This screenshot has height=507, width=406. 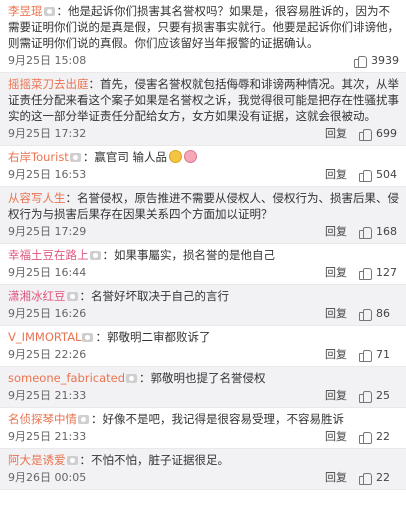 I want to click on like-count: 127, so click(x=386, y=272).